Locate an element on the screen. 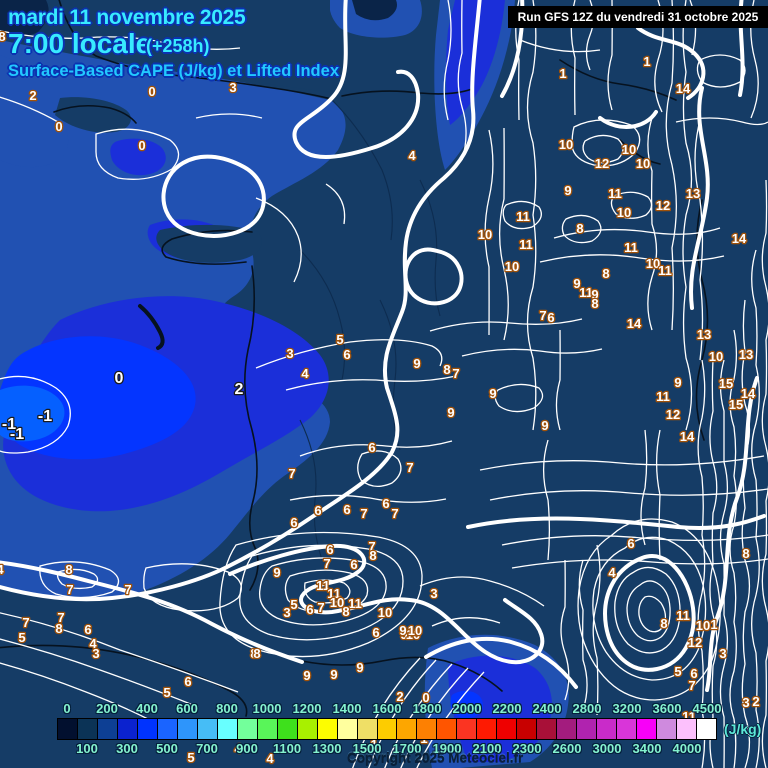  lifted-index-label: 1 is located at coordinates (646, 61).